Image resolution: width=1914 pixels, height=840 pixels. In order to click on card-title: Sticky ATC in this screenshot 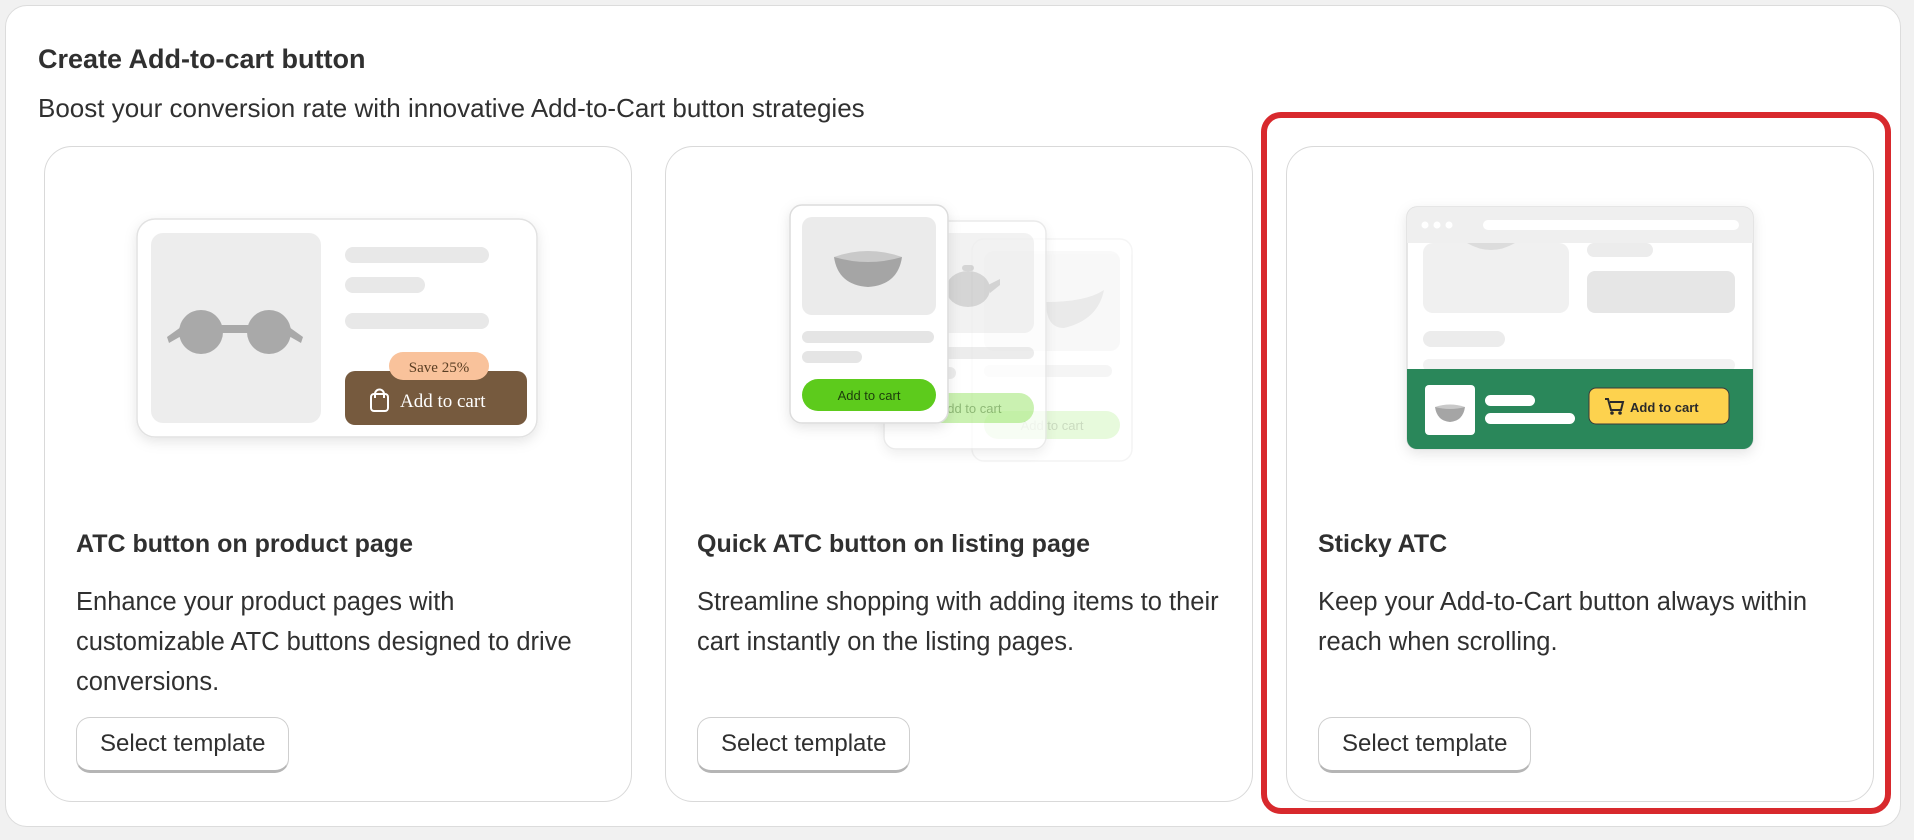, I will do `click(1383, 544)`.